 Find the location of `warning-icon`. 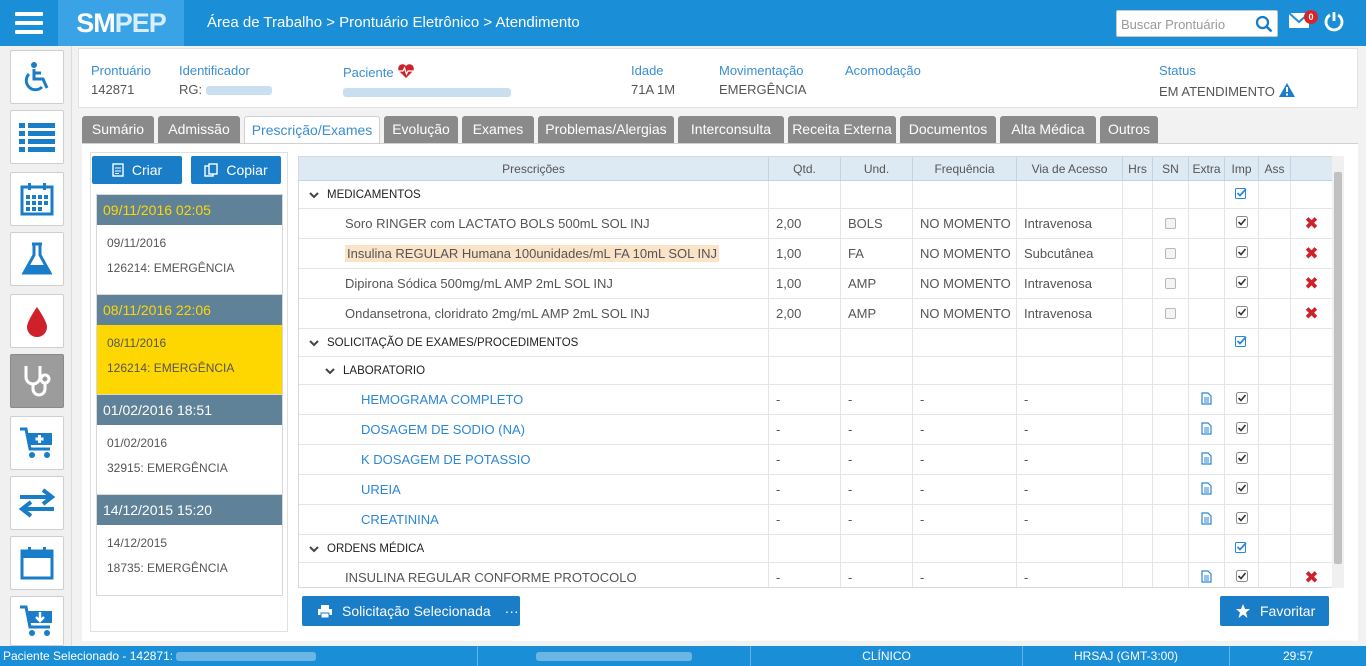

warning-icon is located at coordinates (1287, 90).